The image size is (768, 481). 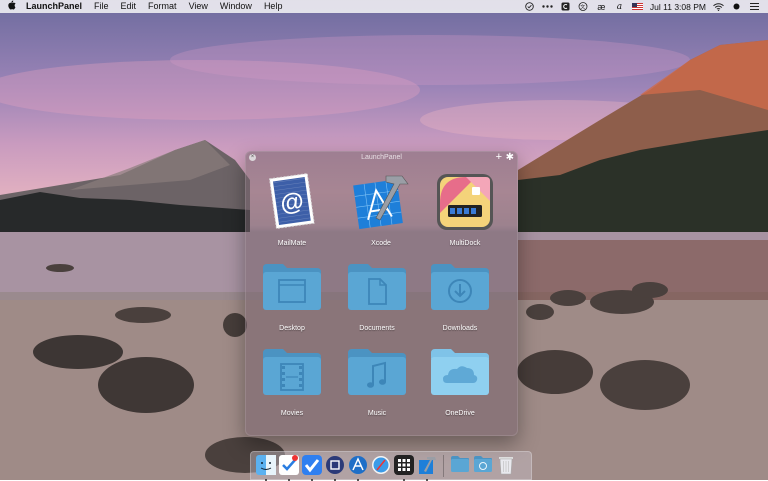 I want to click on onedrive-folder-icon, so click(x=460, y=372).